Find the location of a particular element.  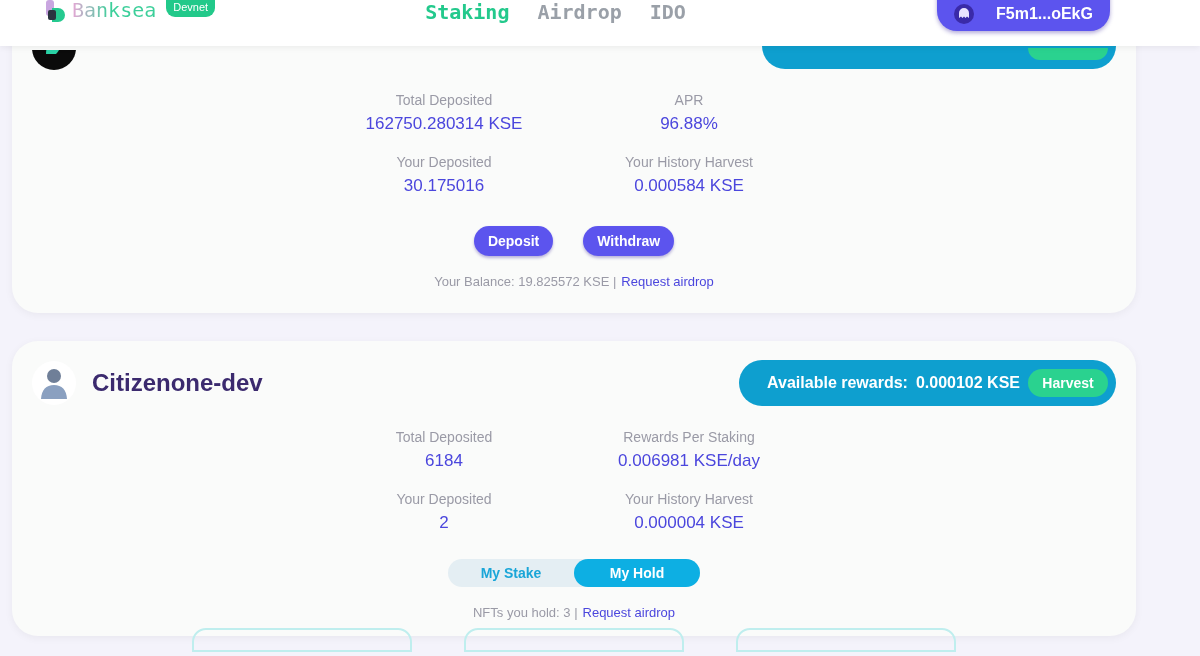

stat-value: 2 is located at coordinates (444, 523).